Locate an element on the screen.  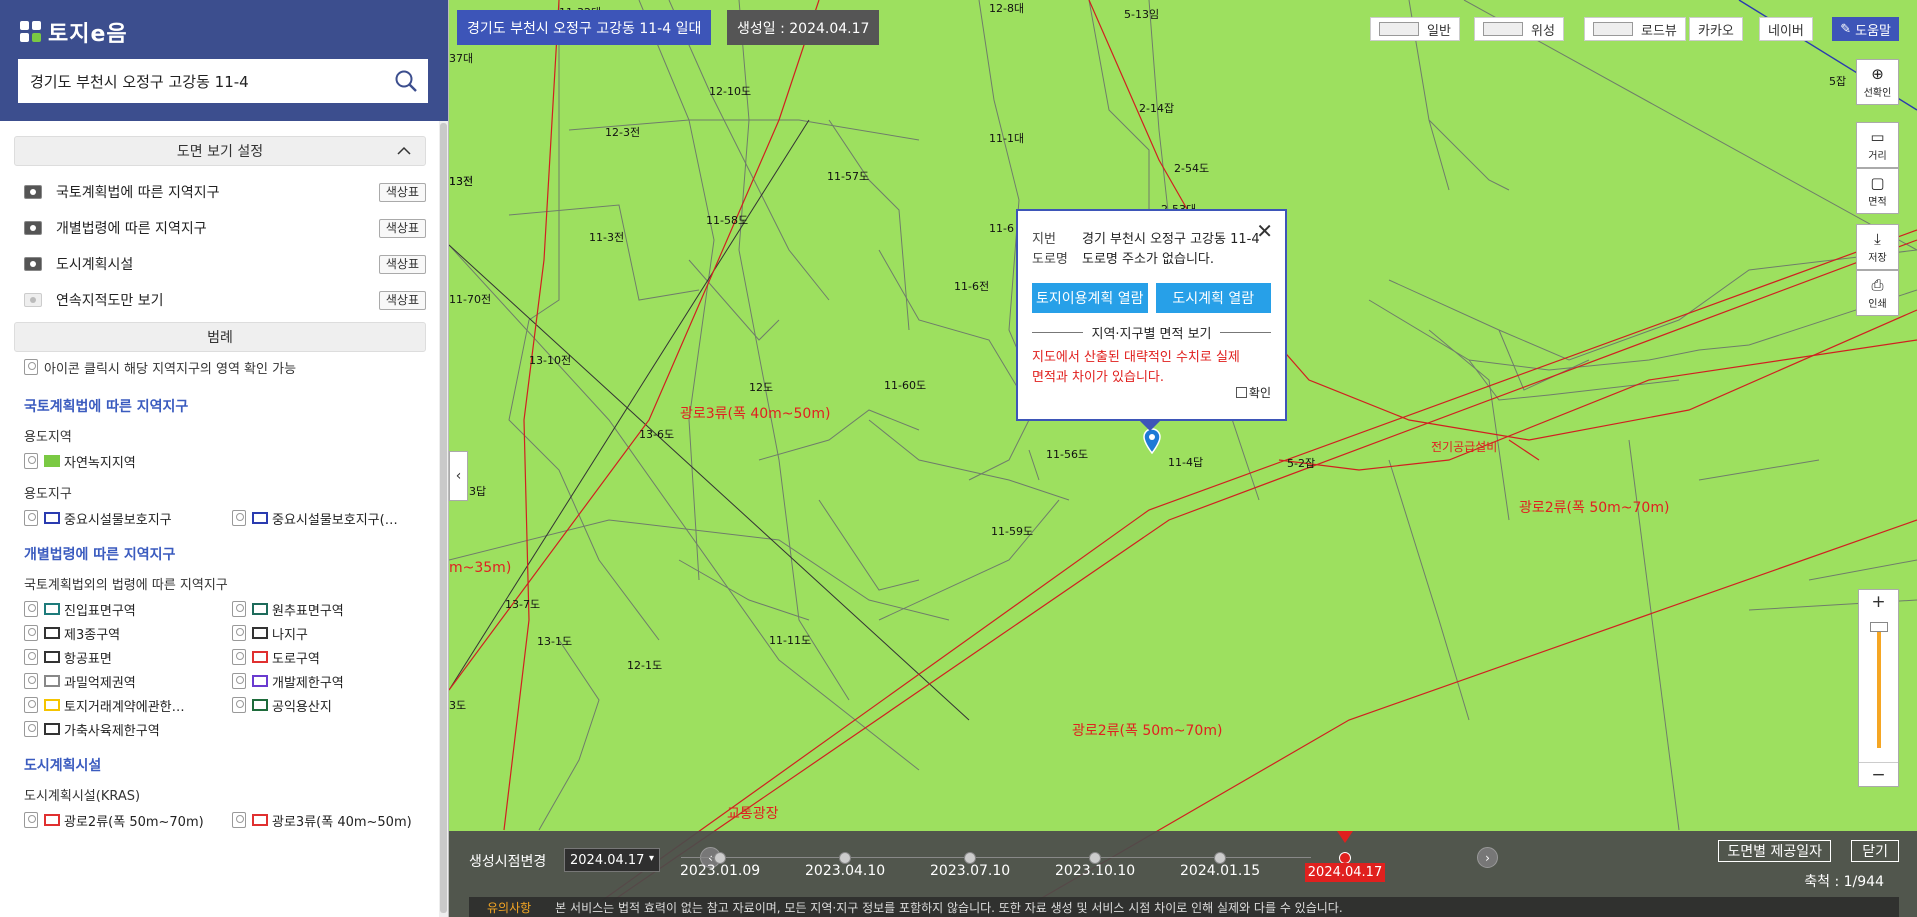
zoom-knob is located at coordinates (1879, 627).